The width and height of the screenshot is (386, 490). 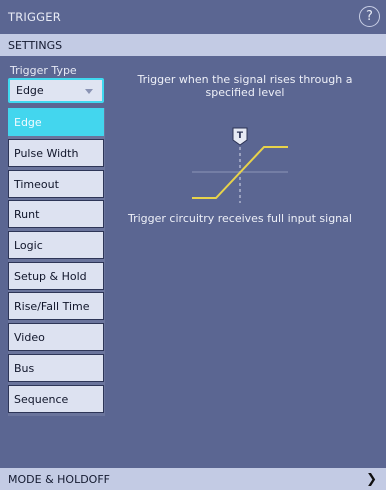 What do you see at coordinates (30, 90) in the screenshot?
I see `trigger-type-selected-value: Edge` at bounding box center [30, 90].